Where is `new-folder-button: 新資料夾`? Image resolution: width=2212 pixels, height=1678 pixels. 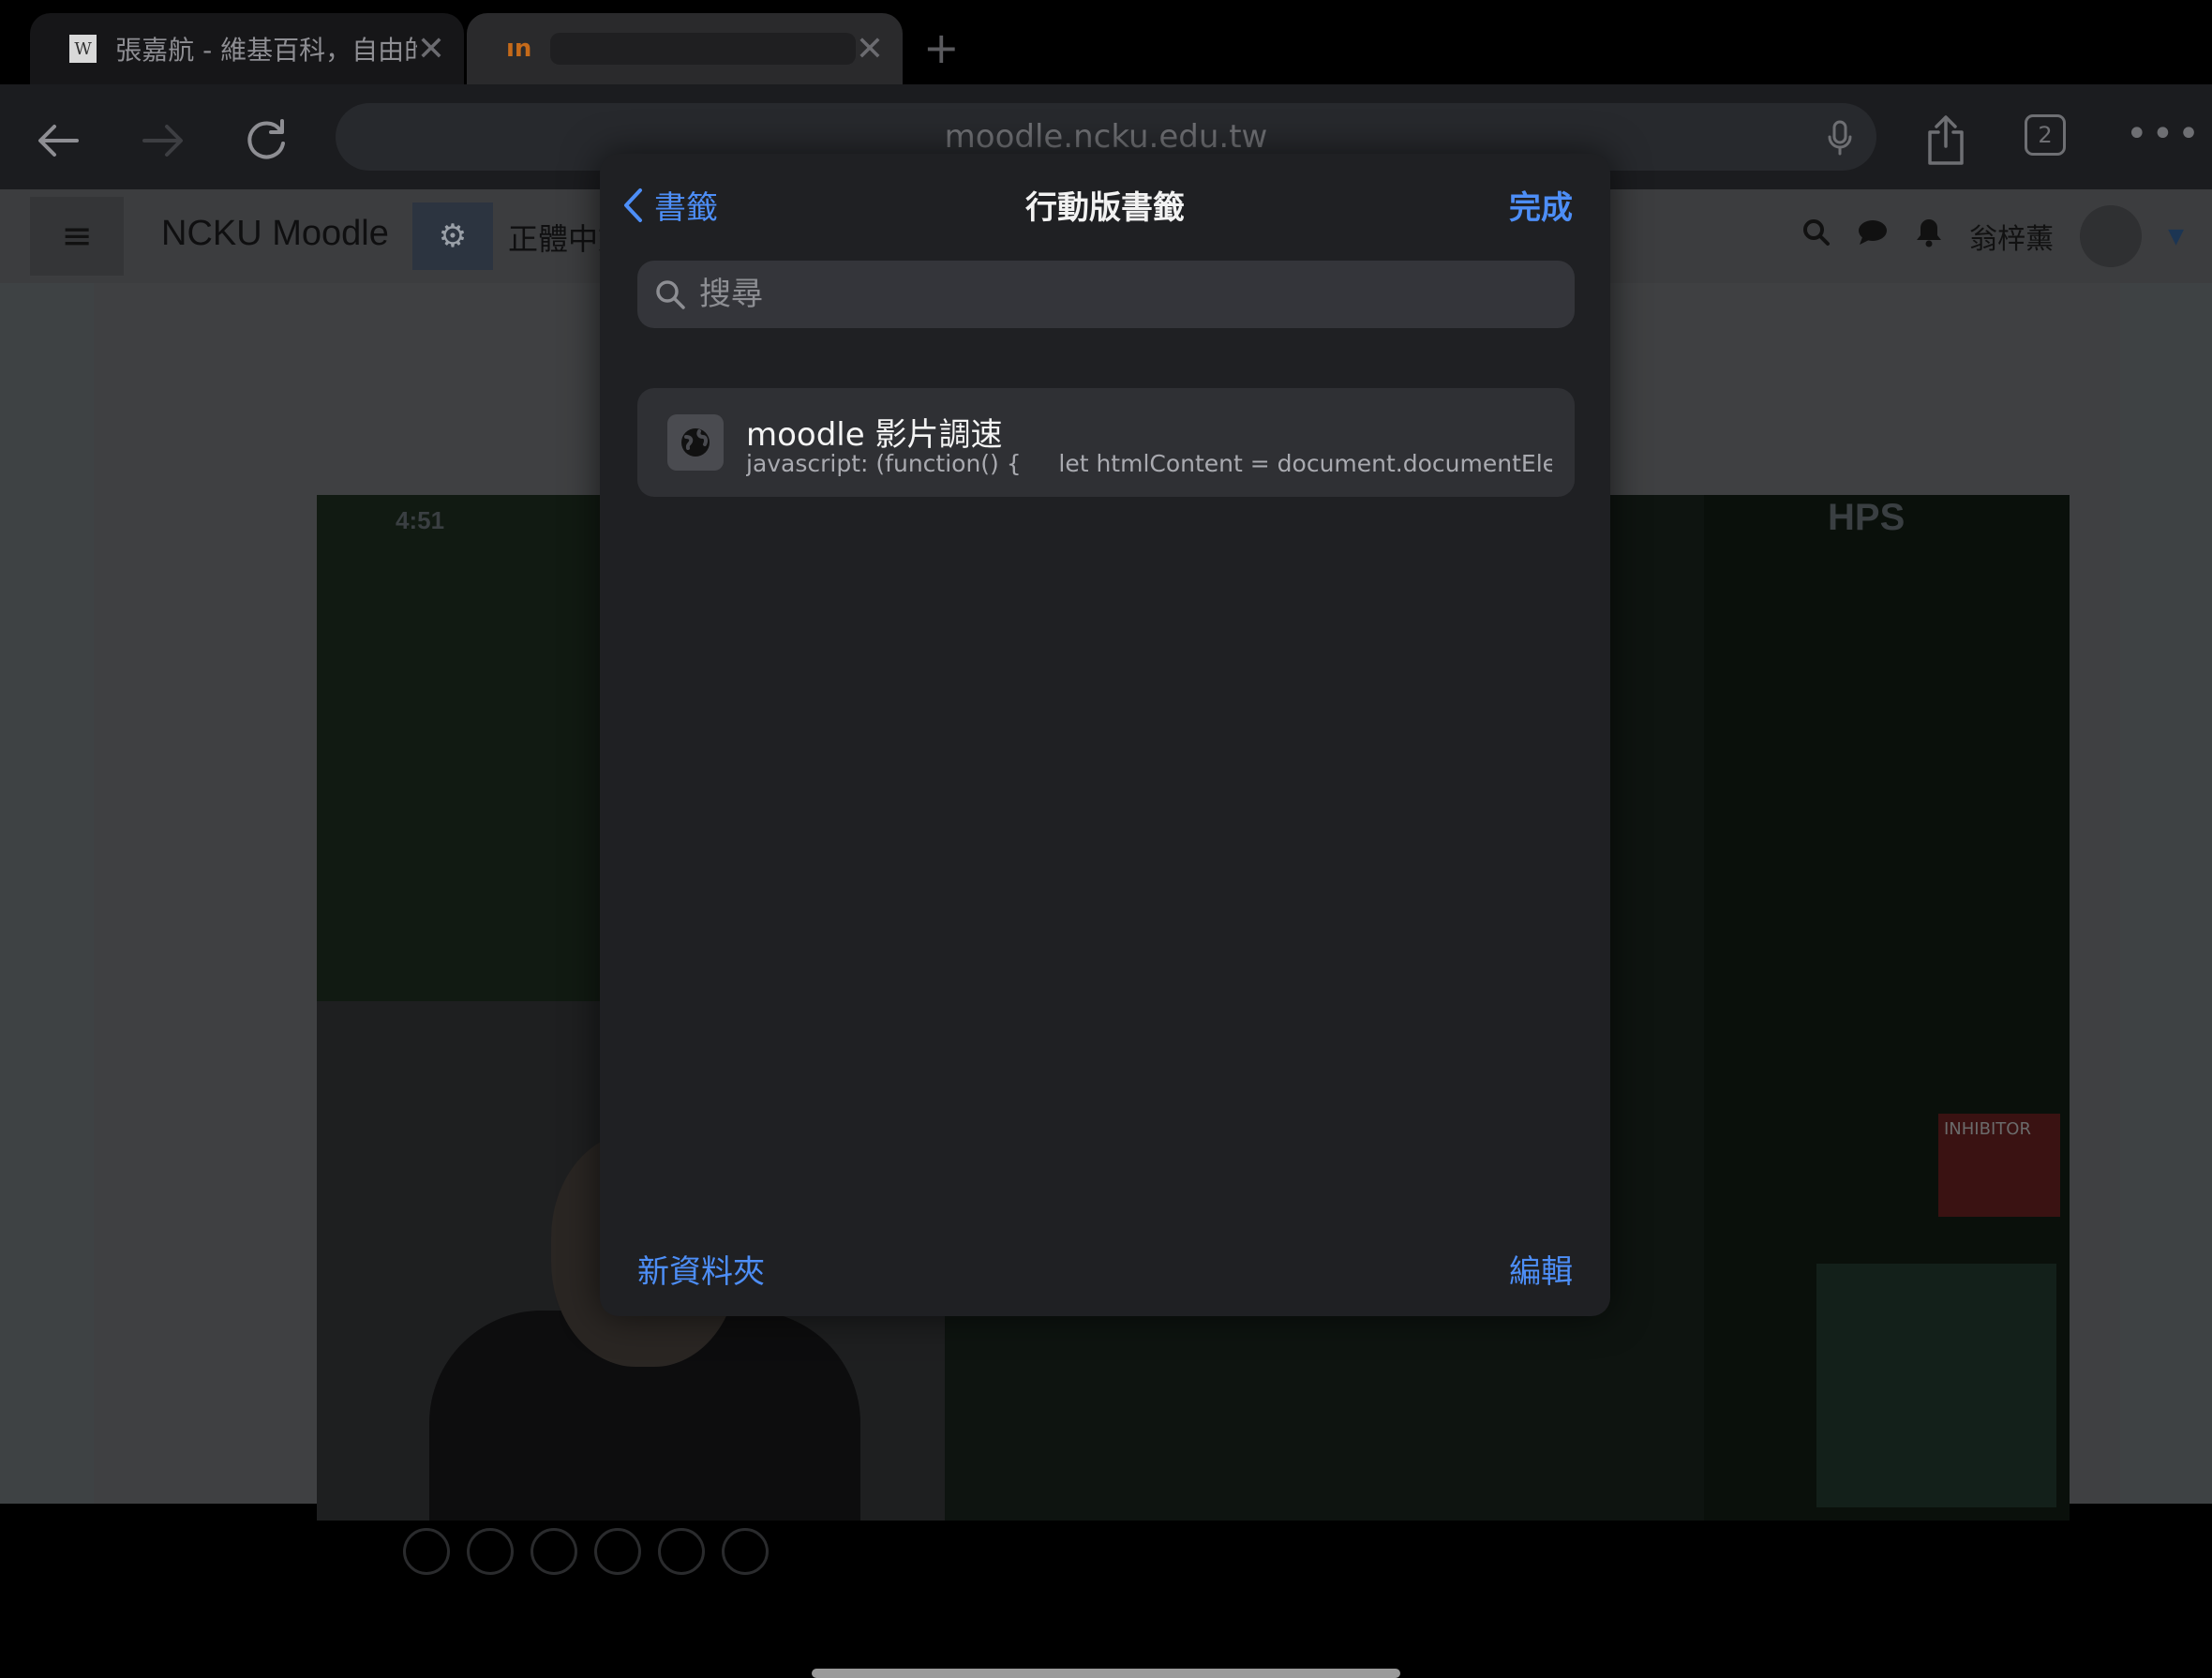 new-folder-button: 新資料夾 is located at coordinates (701, 1269).